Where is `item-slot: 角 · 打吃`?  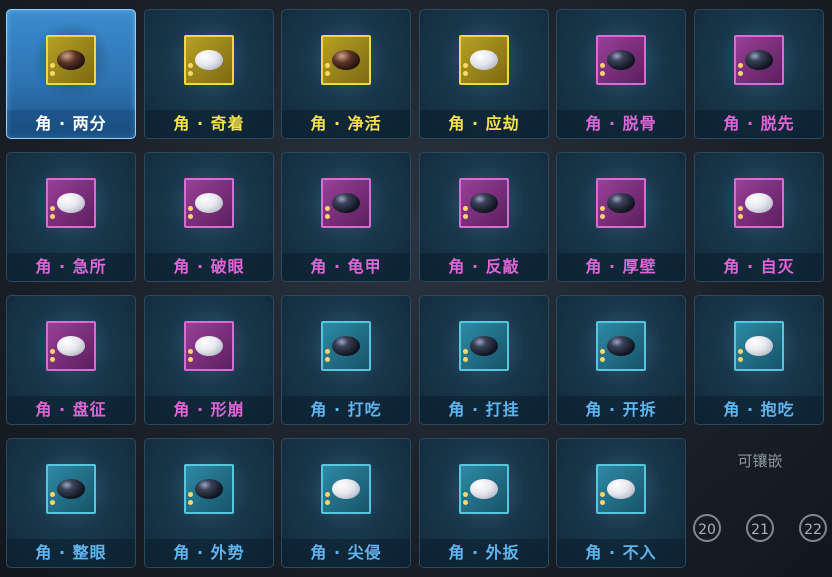
item-slot: 角 · 打吃 is located at coordinates (346, 360).